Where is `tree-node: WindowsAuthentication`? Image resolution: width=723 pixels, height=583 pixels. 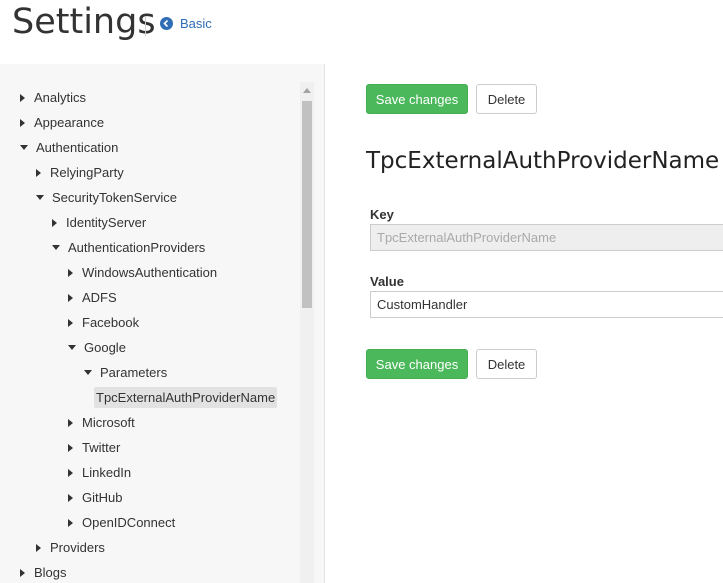 tree-node: WindowsAuthentication is located at coordinates (142, 272).